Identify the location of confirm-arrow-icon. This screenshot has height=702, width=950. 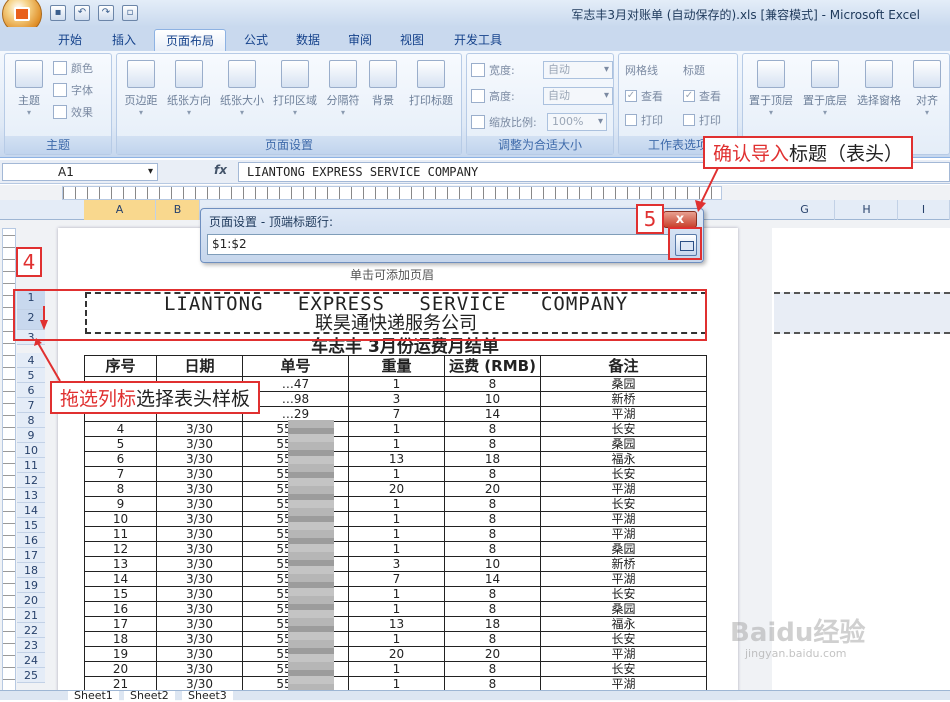
(709, 186).